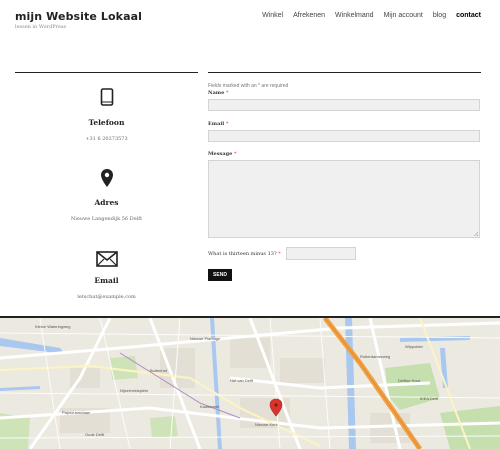  I want to click on map-label: Nijverheidsplein, so click(134, 390).